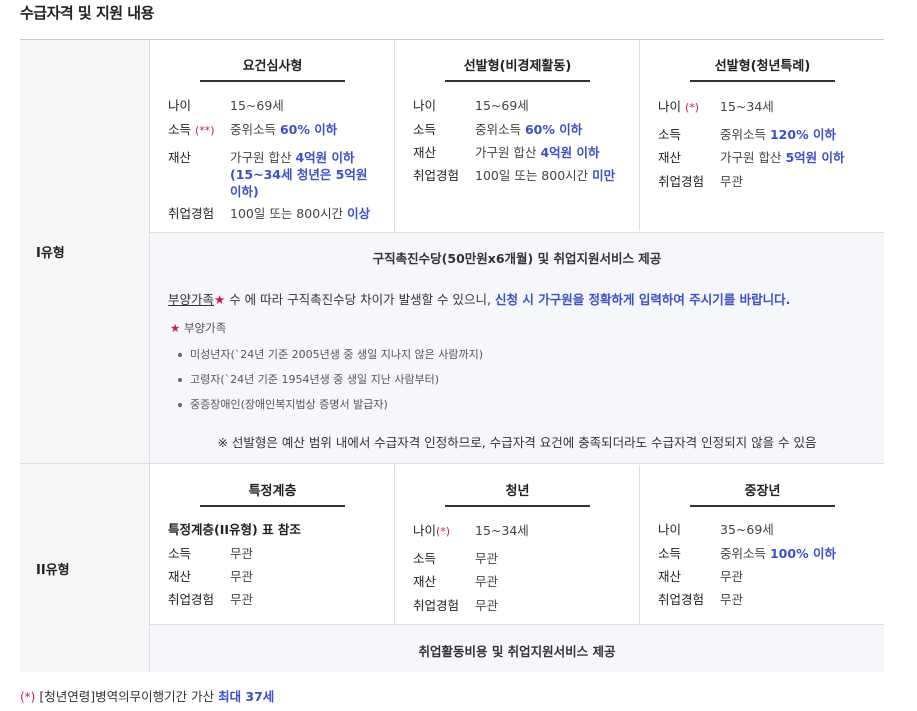 The image size is (917, 711). I want to click on criteria-row: 재산 가구원 합산 4억원 이하 (15~34세 청년은 5억원 이하), so click(278, 174).